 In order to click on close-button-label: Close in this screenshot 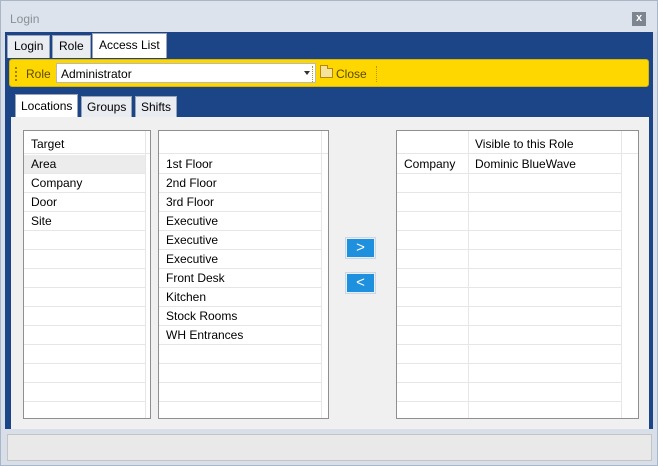, I will do `click(351, 74)`.